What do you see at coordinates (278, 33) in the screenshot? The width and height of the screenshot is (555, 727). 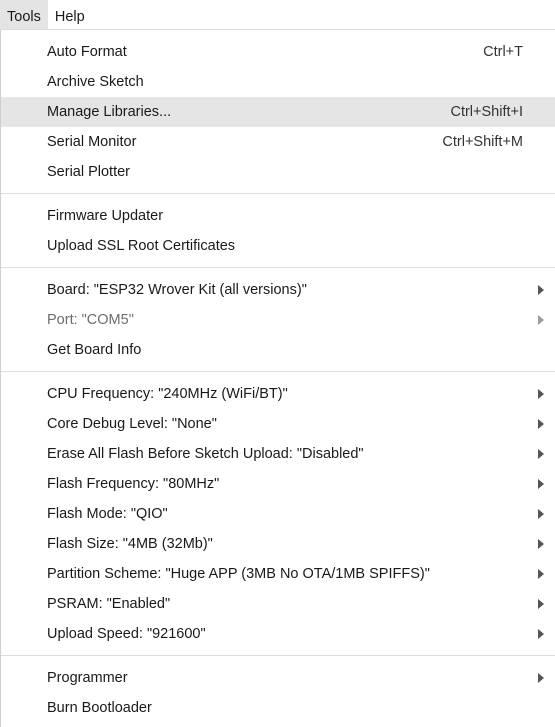 I see `menu-top-padding` at bounding box center [278, 33].